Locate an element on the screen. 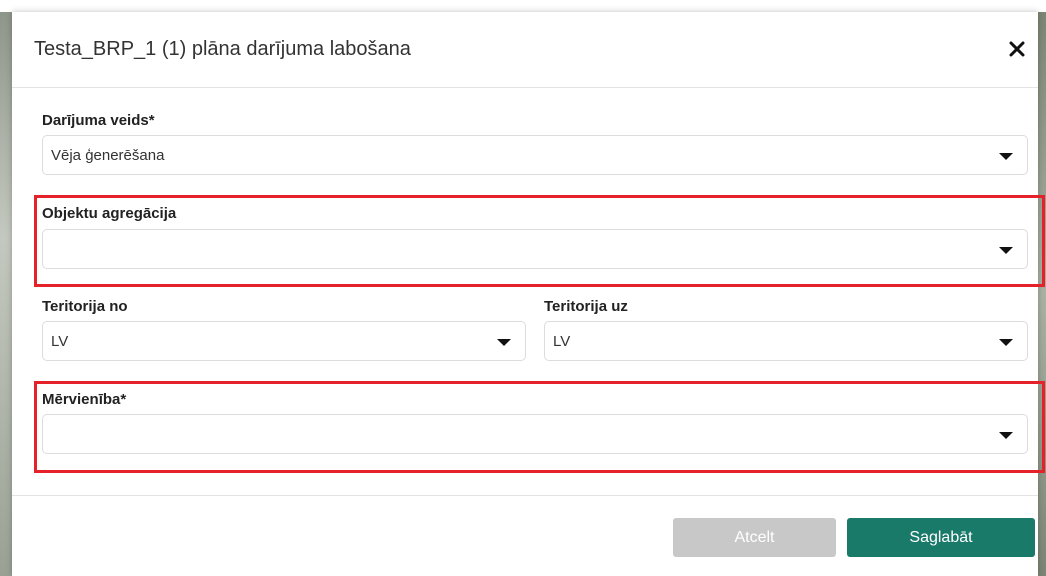 The height and width of the screenshot is (576, 1046). background-page-left-edge is located at coordinates (6, 294).